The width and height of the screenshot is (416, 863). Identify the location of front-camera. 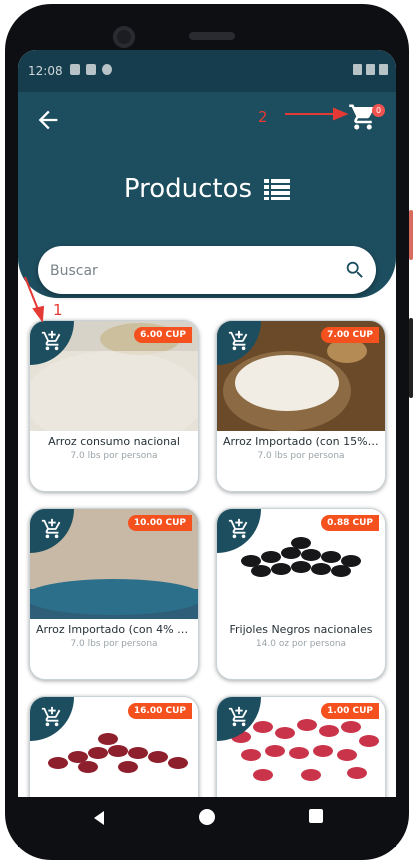
(124, 37).